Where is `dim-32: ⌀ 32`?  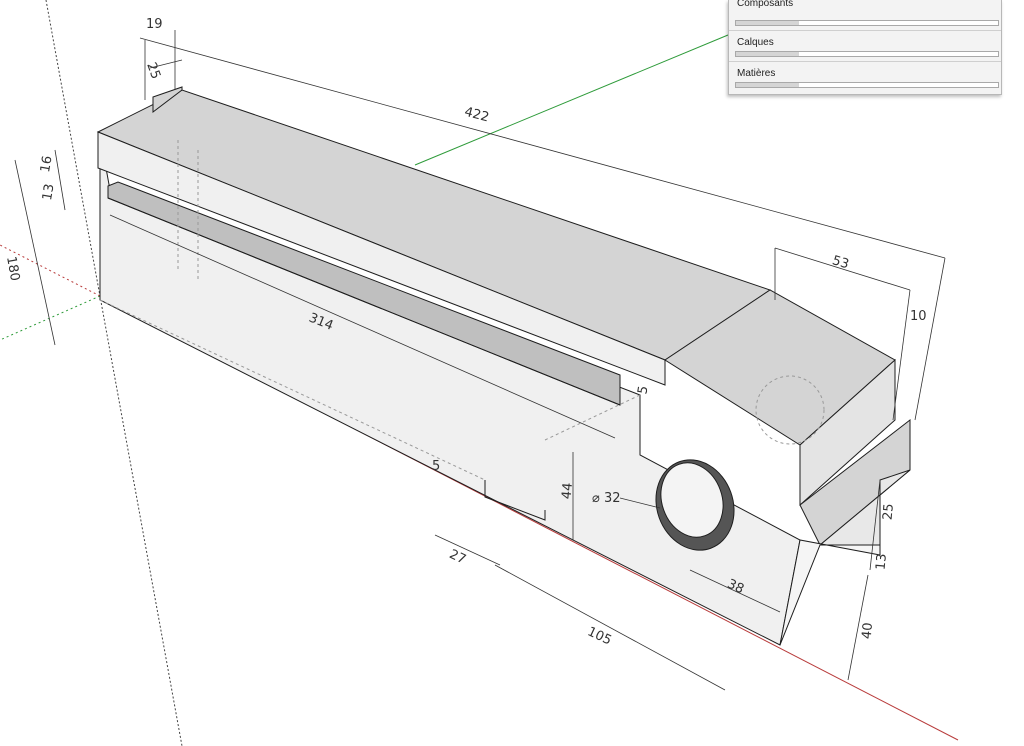 dim-32: ⌀ 32 is located at coordinates (606, 498).